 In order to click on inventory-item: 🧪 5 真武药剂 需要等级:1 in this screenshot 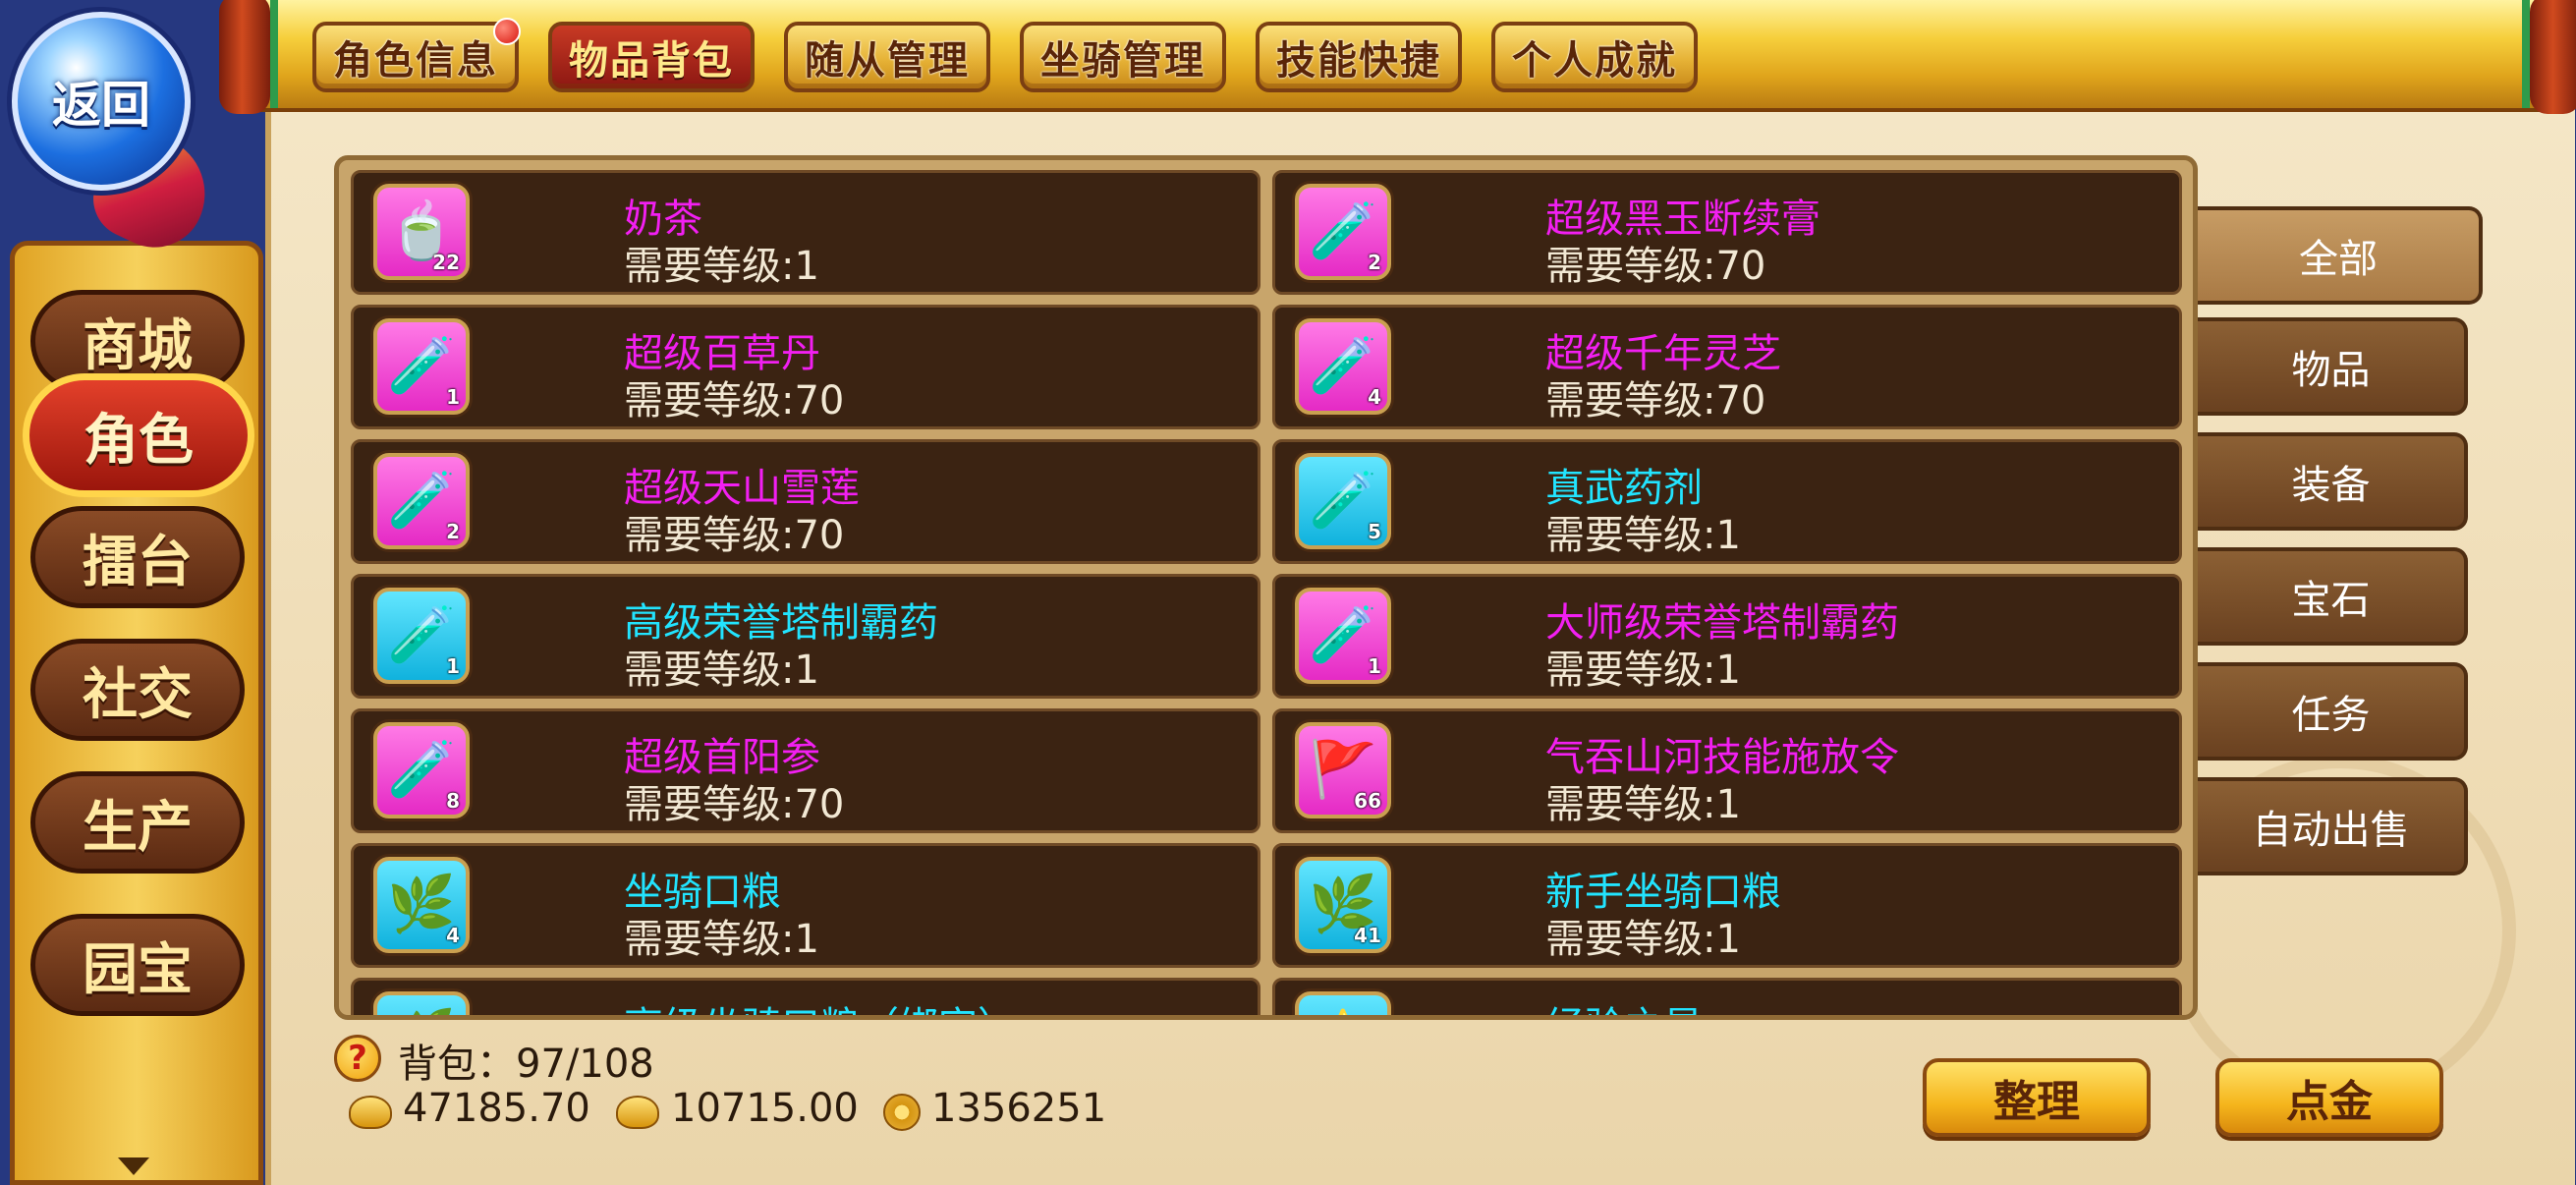, I will do `click(1727, 502)`.